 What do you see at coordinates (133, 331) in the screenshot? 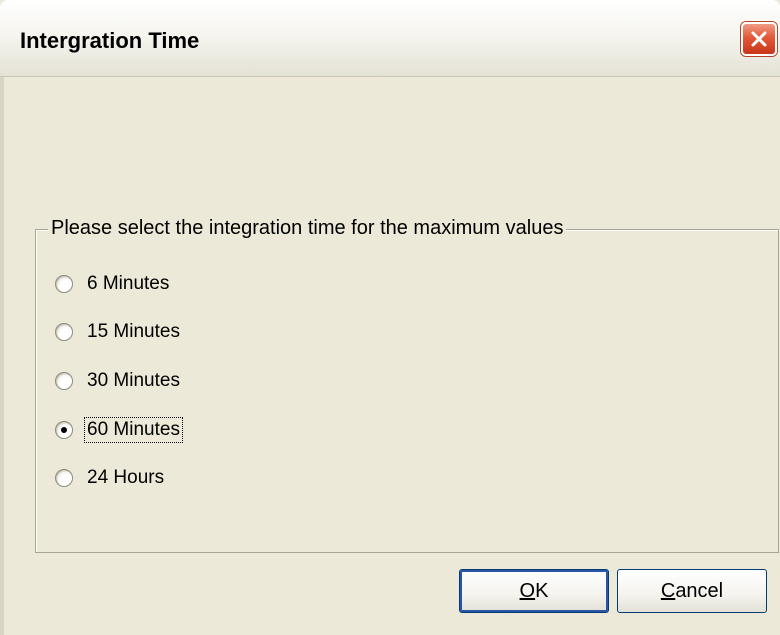
I see `radio-label: 15 Minutes` at bounding box center [133, 331].